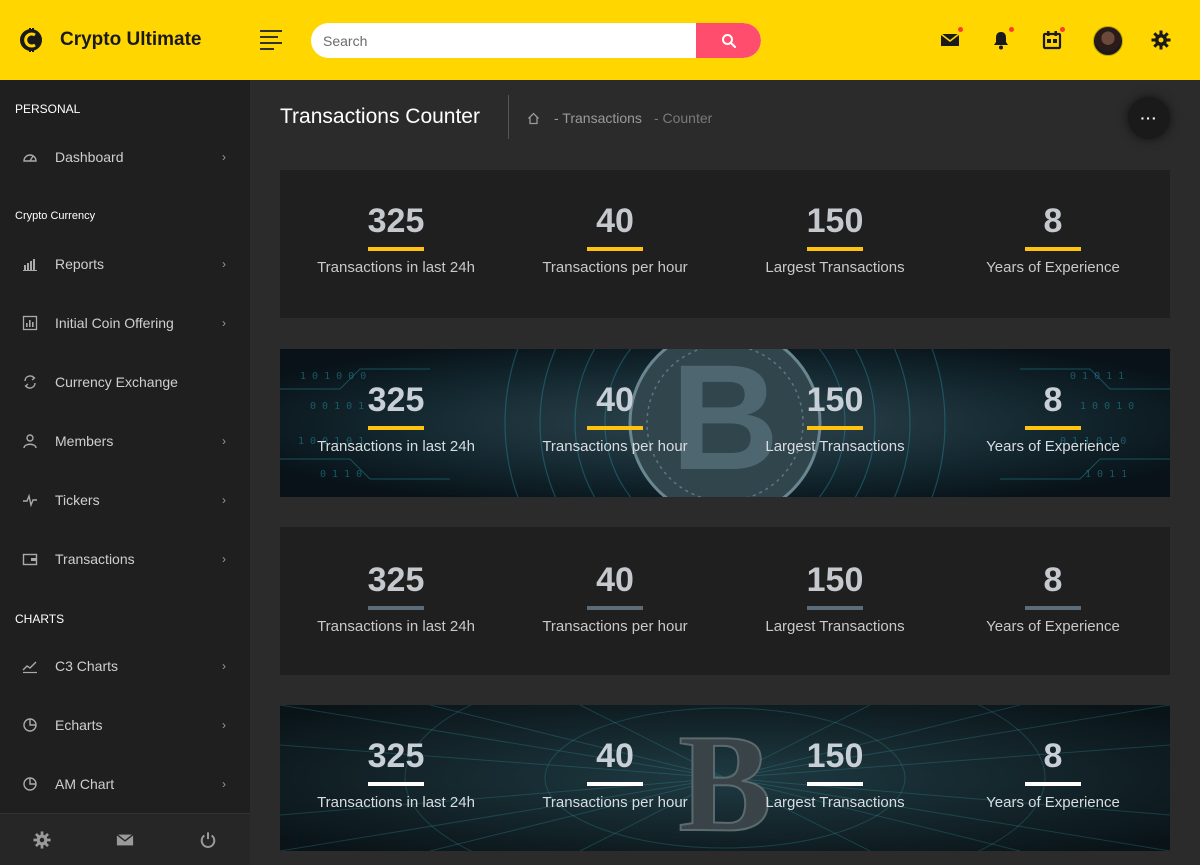 Image resolution: width=1200 pixels, height=865 pixels. I want to click on title-divider, so click(508, 117).